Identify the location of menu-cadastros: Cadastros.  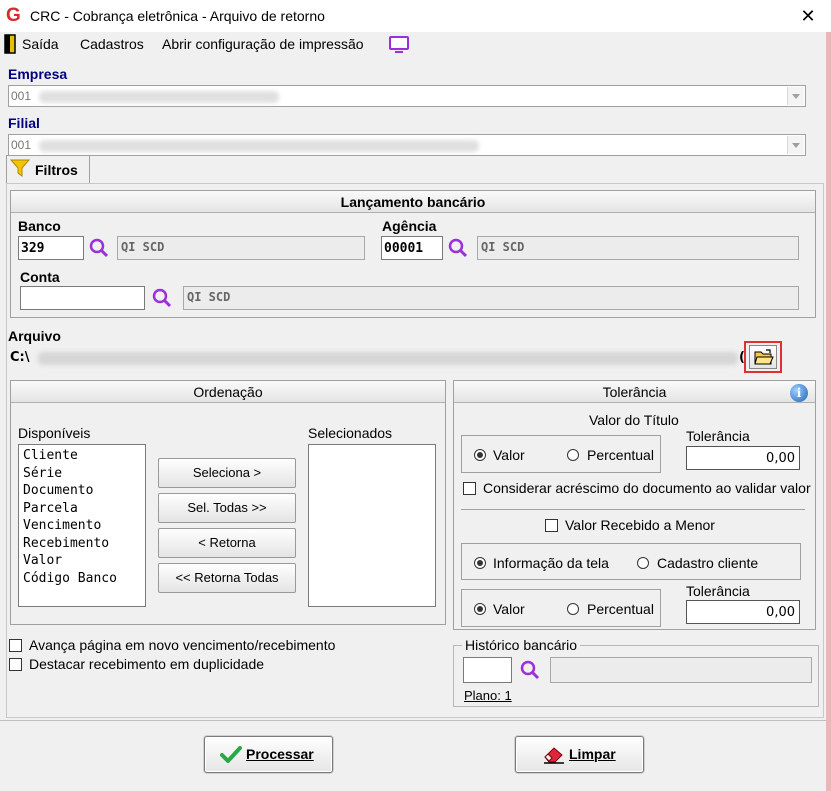
(112, 44).